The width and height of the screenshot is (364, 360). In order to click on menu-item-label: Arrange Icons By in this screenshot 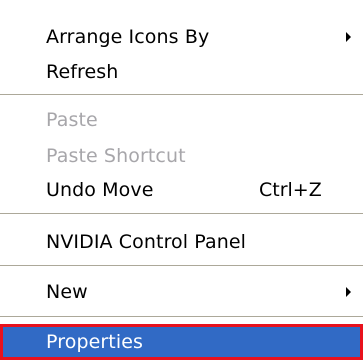, I will do `click(128, 37)`.